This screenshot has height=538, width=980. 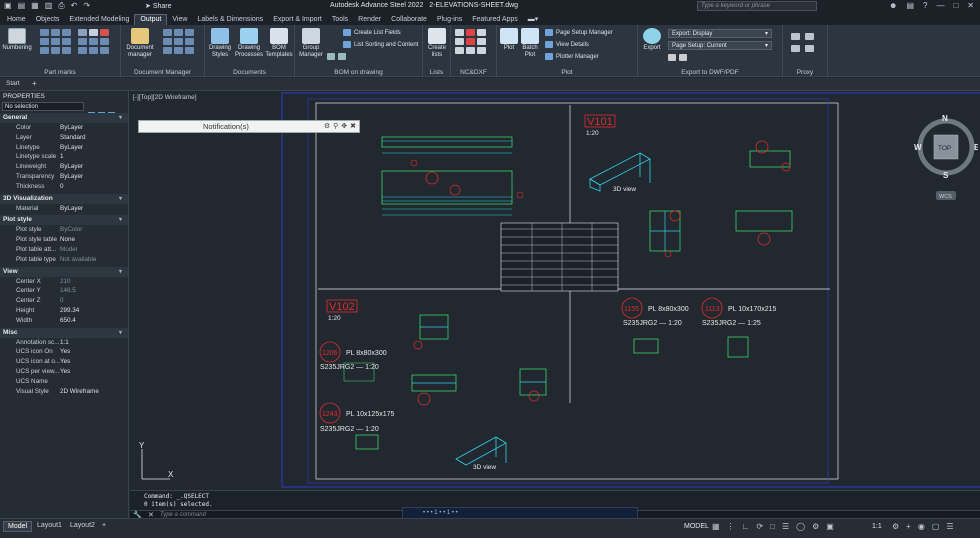 I want to click on pin-icon: ⚲, so click(x=335, y=126).